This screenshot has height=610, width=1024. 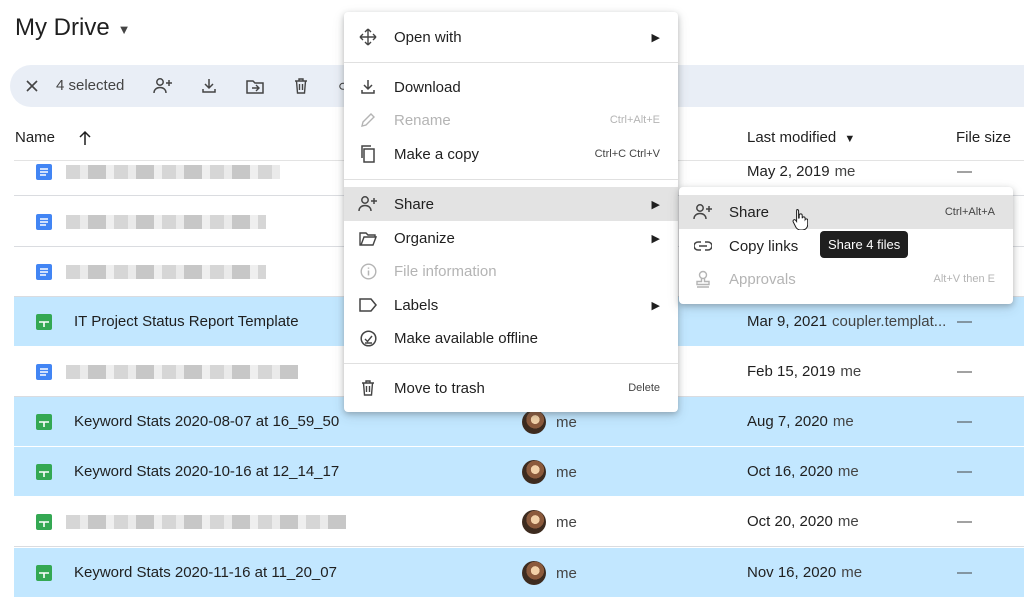 What do you see at coordinates (864, 244) in the screenshot?
I see `share-tooltip: Share 4 files` at bounding box center [864, 244].